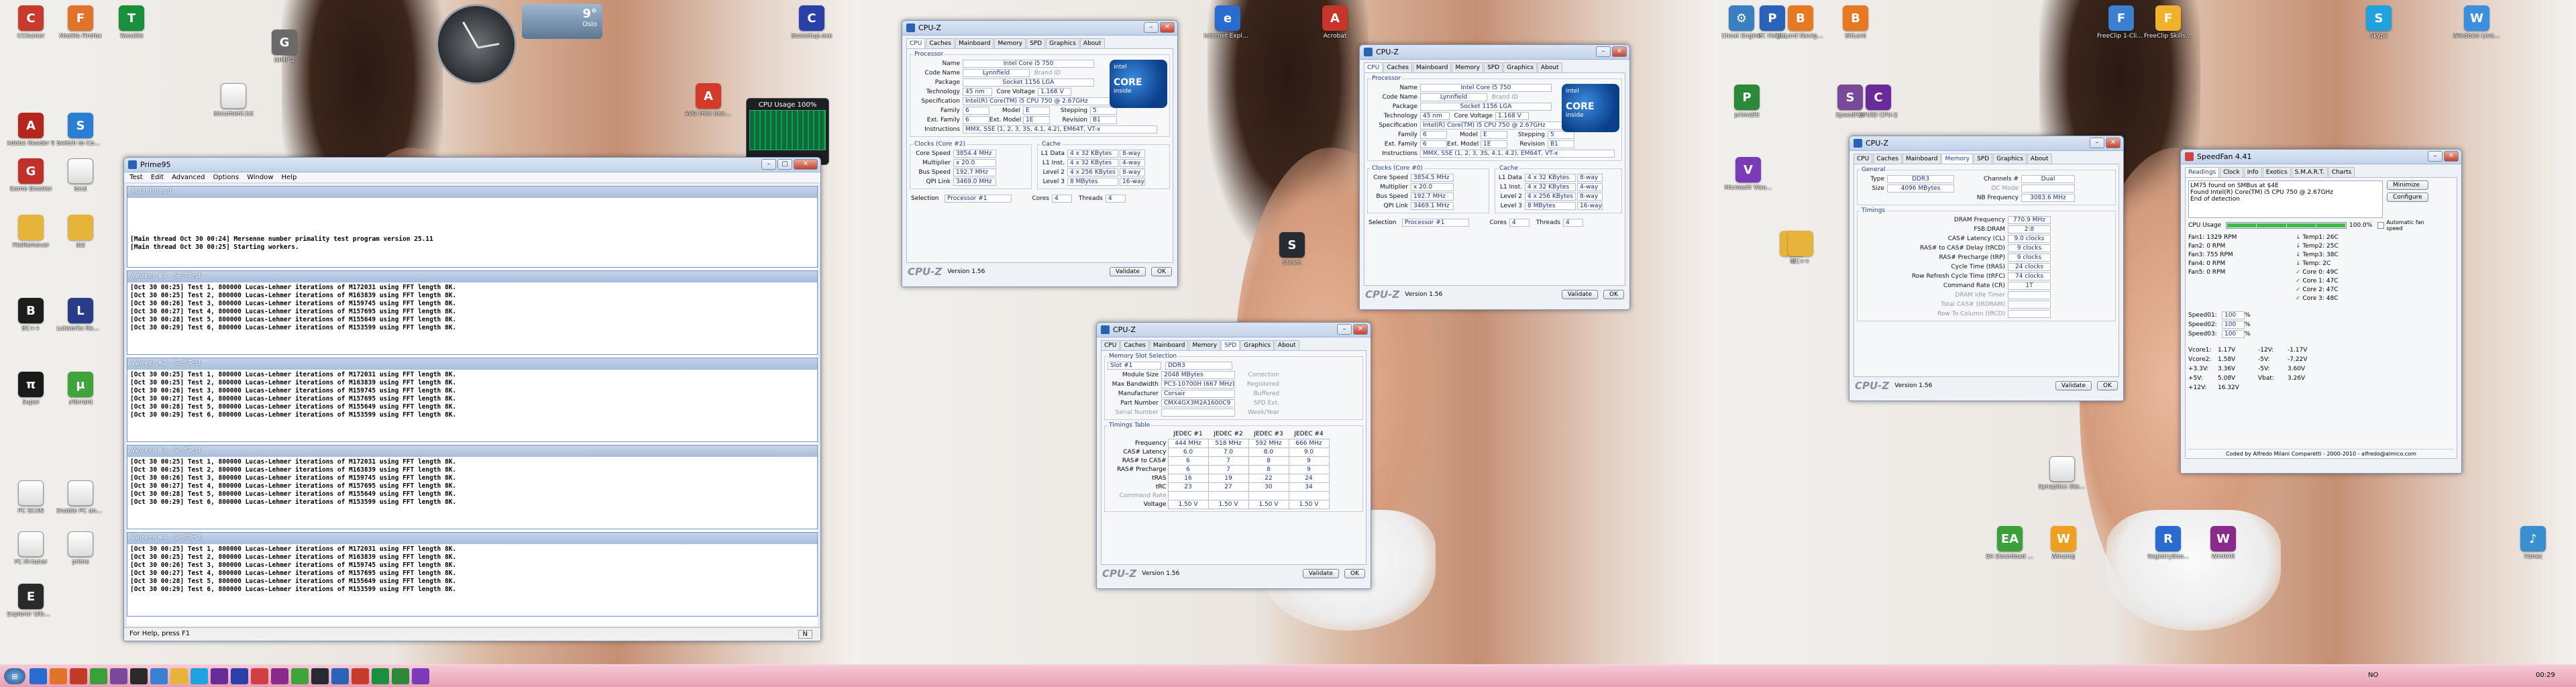 Image resolution: width=2576 pixels, height=687 pixels. What do you see at coordinates (2533, 543) in the screenshot?
I see `icon-itunes: ♪ iTunes` at bounding box center [2533, 543].